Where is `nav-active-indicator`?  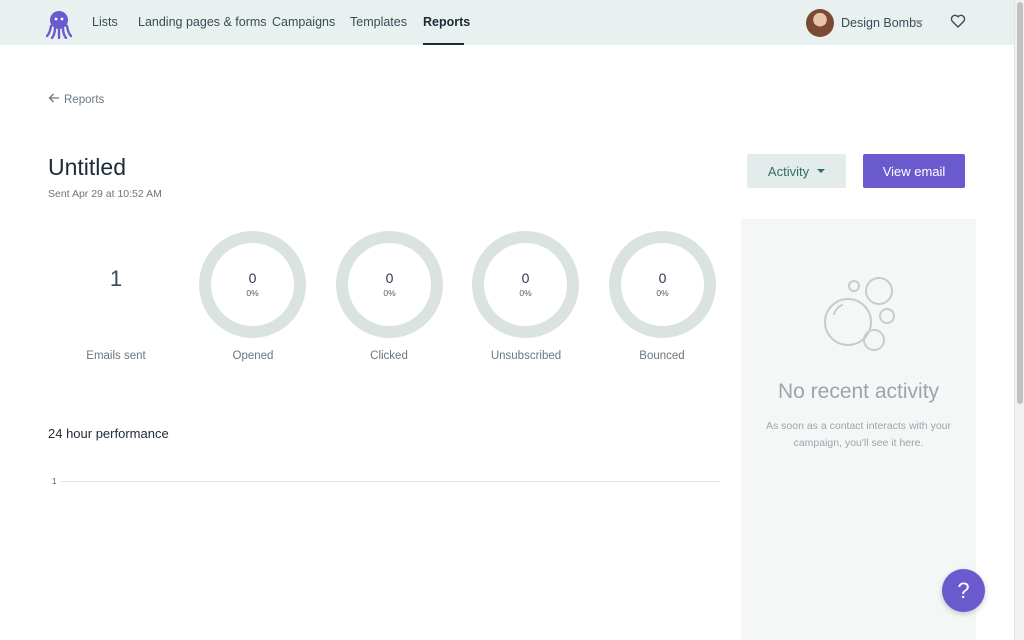
nav-active-indicator is located at coordinates (443, 44).